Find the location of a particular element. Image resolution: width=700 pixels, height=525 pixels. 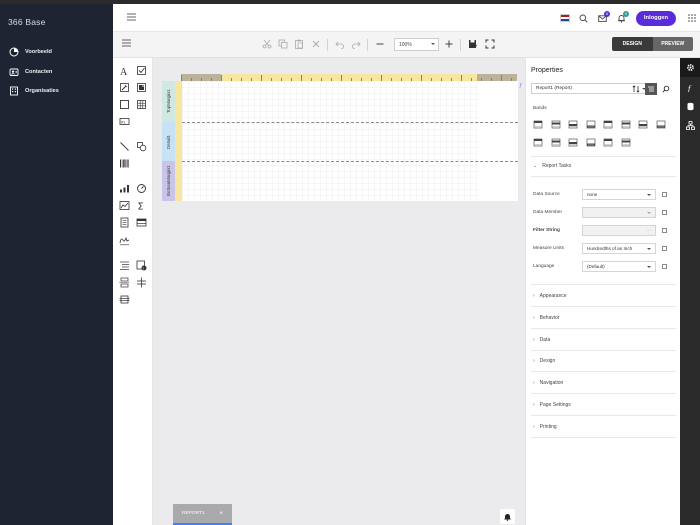

label-tool-icon: A is located at coordinates (124, 70).